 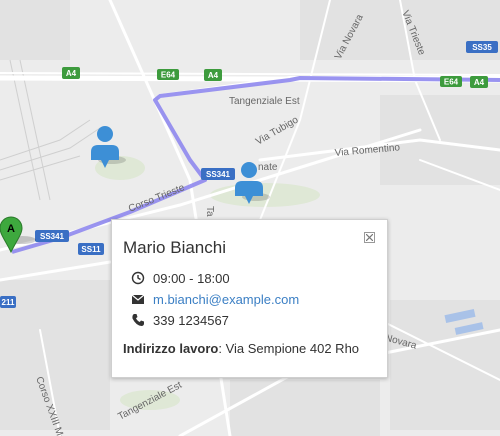 I want to click on highway-shield: 211, so click(x=8, y=302).